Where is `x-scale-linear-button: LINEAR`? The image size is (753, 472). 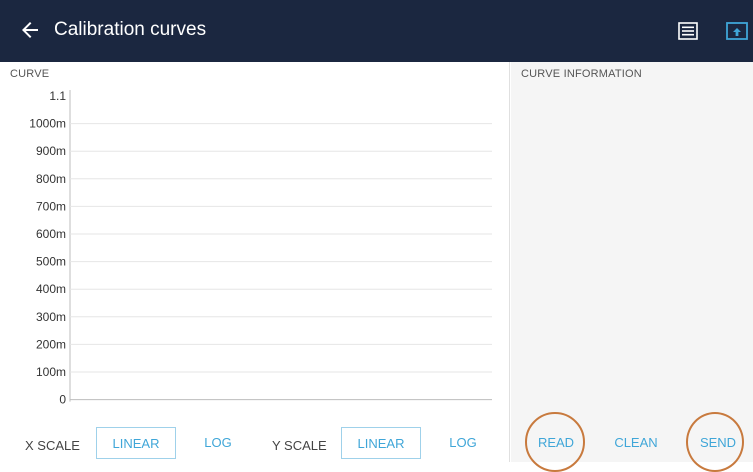
x-scale-linear-button: LINEAR is located at coordinates (136, 443).